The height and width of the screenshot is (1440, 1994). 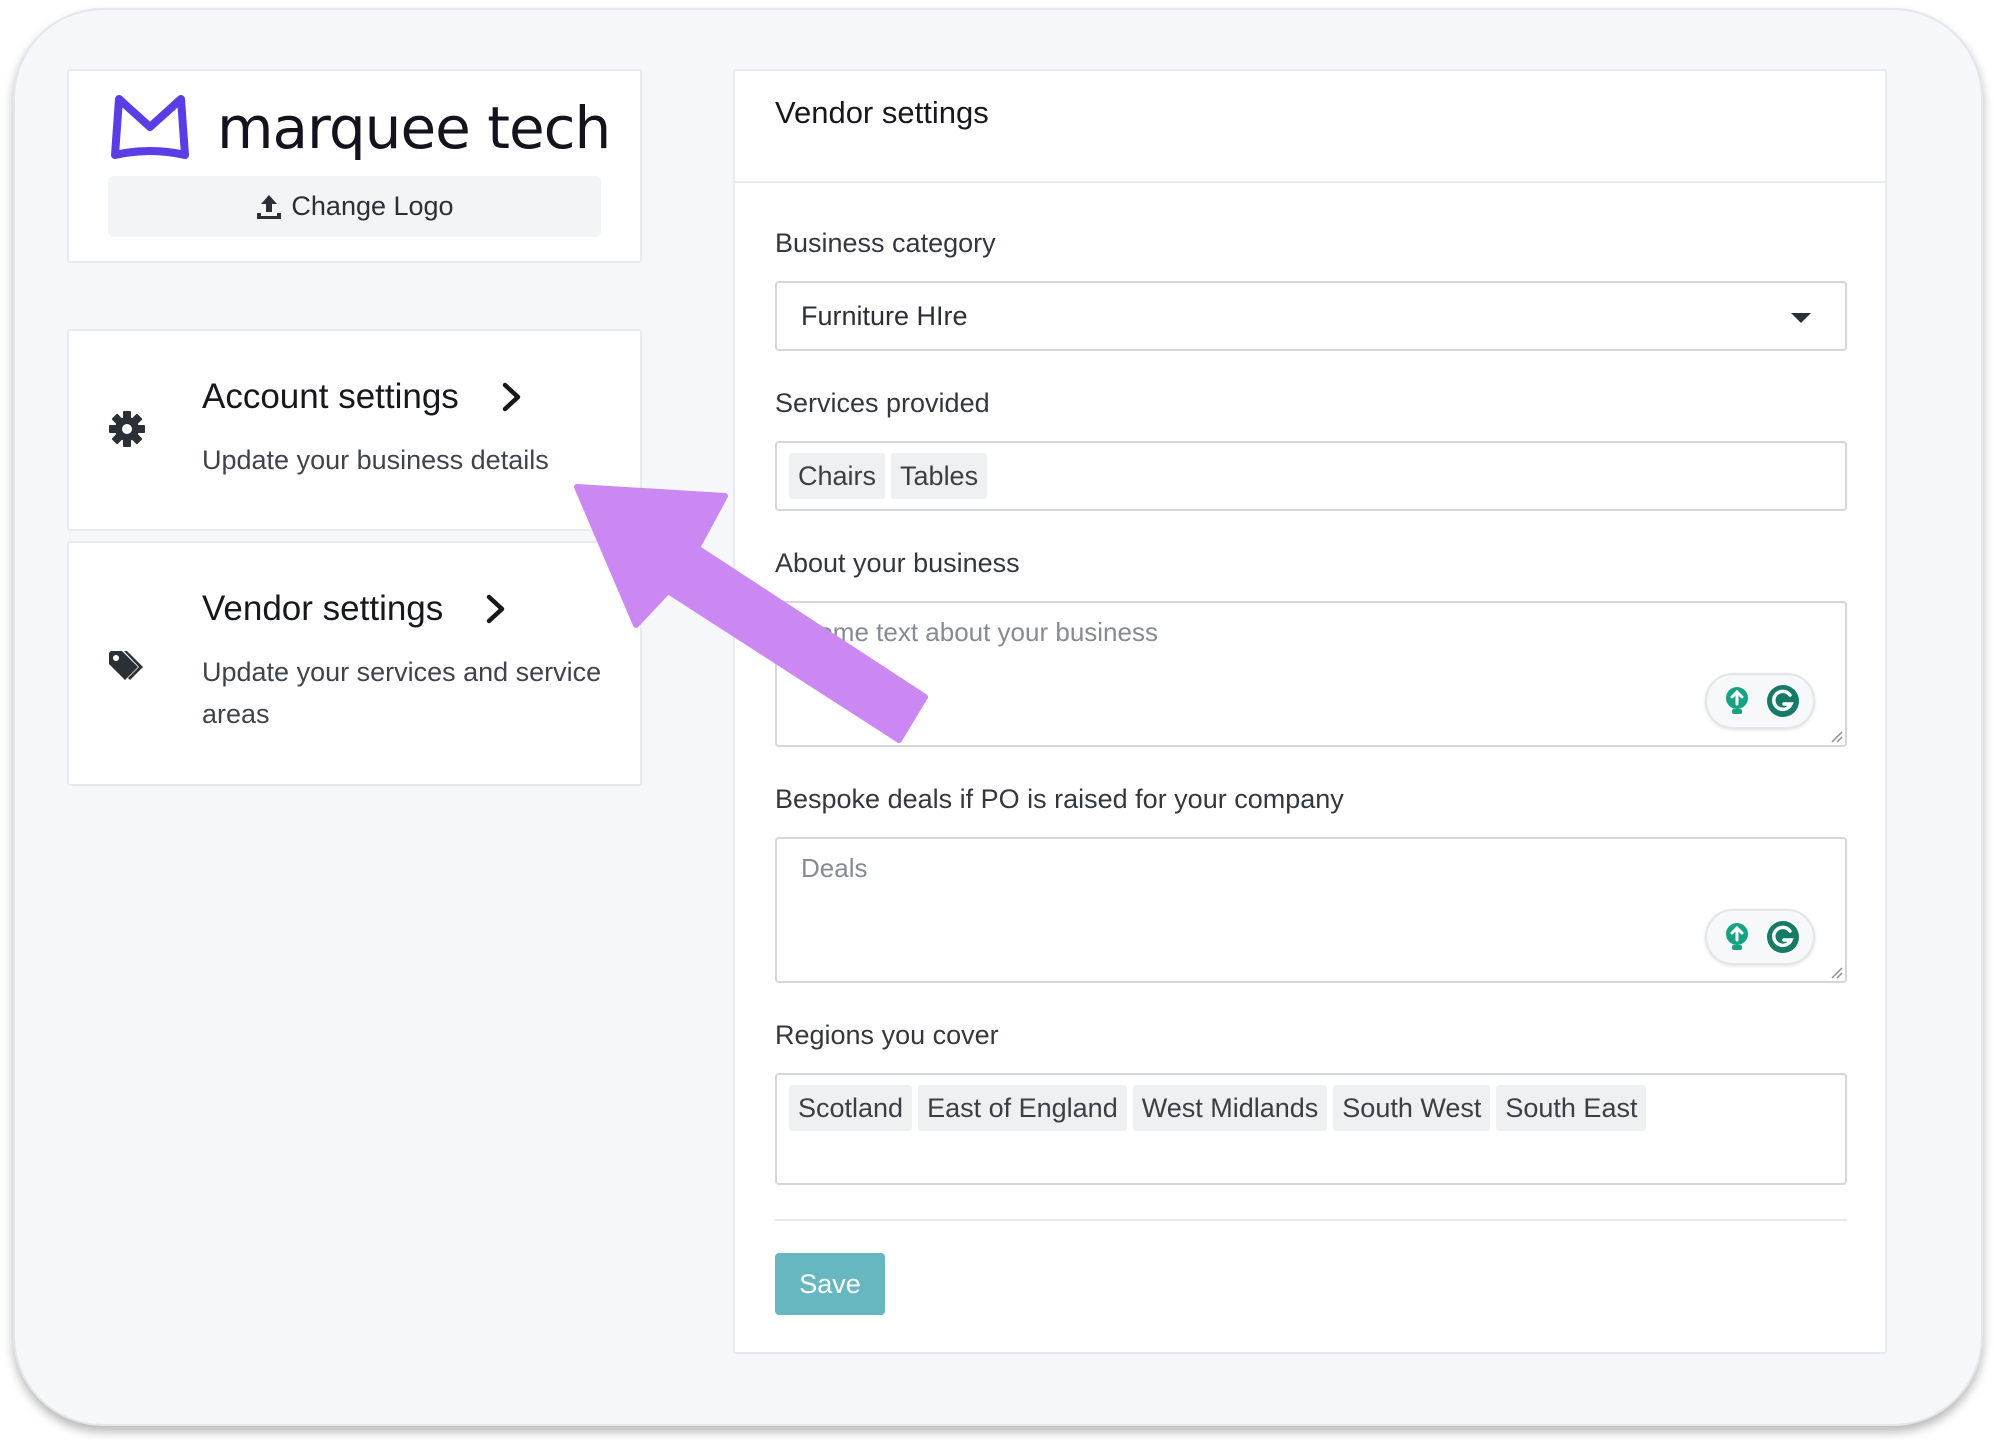 I want to click on about-business-textarea: Some text about your business, so click(x=1311, y=674).